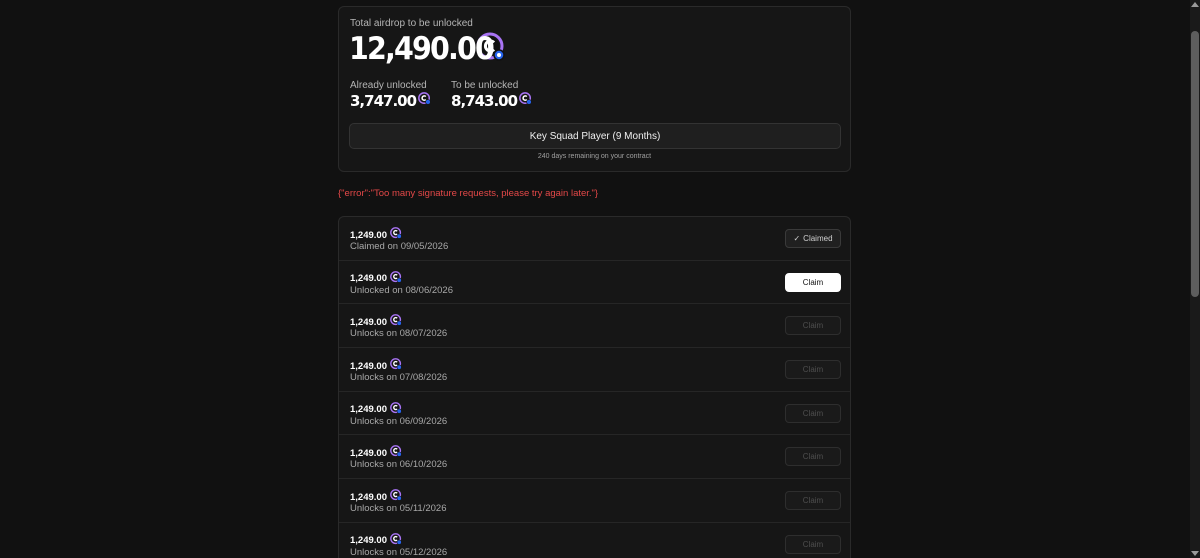  What do you see at coordinates (399, 552) in the screenshot?
I see `unlock-date: Unlocks on 05/12/2026` at bounding box center [399, 552].